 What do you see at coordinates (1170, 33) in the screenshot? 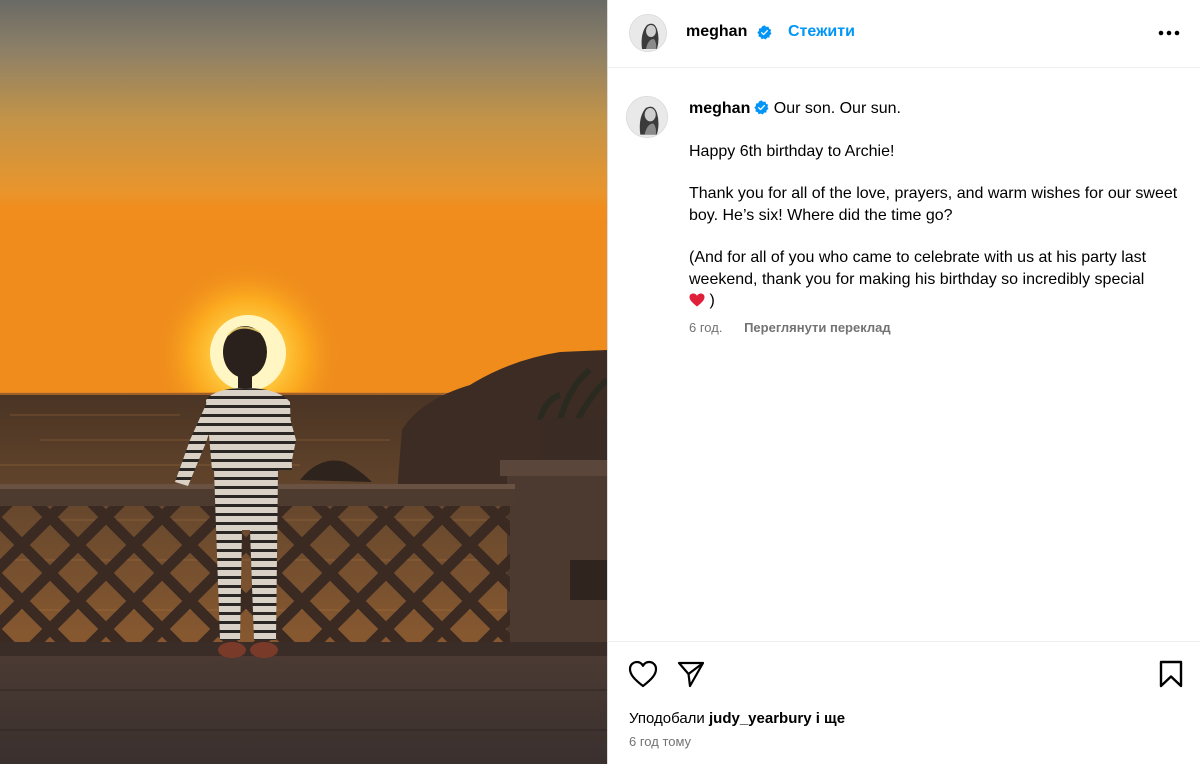
I see `more-options-icon` at bounding box center [1170, 33].